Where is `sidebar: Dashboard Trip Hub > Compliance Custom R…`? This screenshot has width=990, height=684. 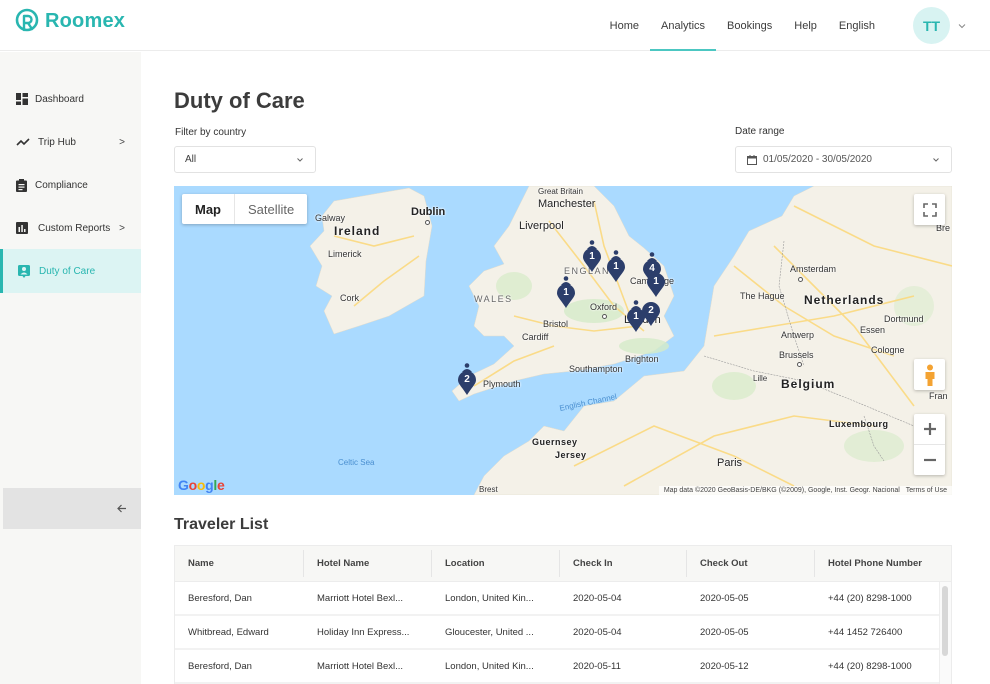
sidebar: Dashboard Trip Hub > Compliance Custom R… is located at coordinates (70, 368).